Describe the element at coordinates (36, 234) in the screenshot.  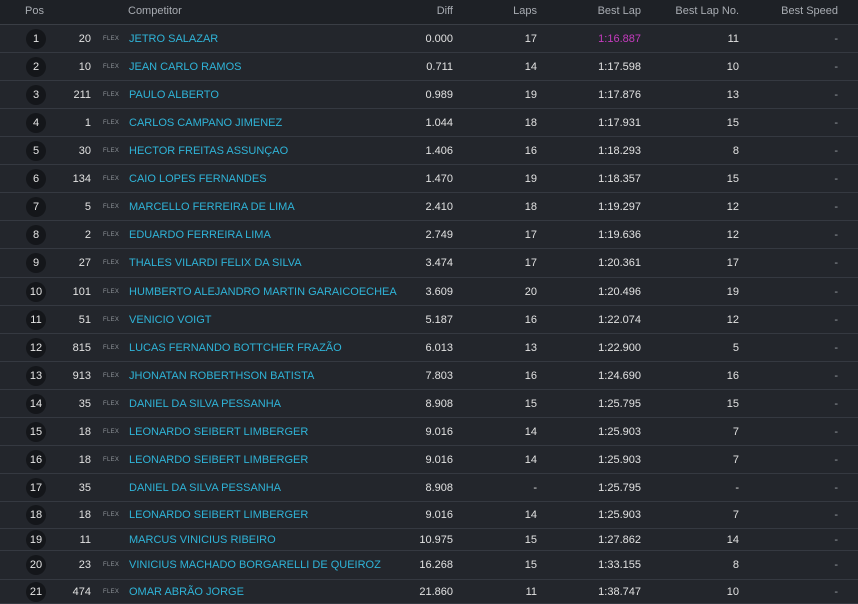
I see `position-badge: 8` at that location.